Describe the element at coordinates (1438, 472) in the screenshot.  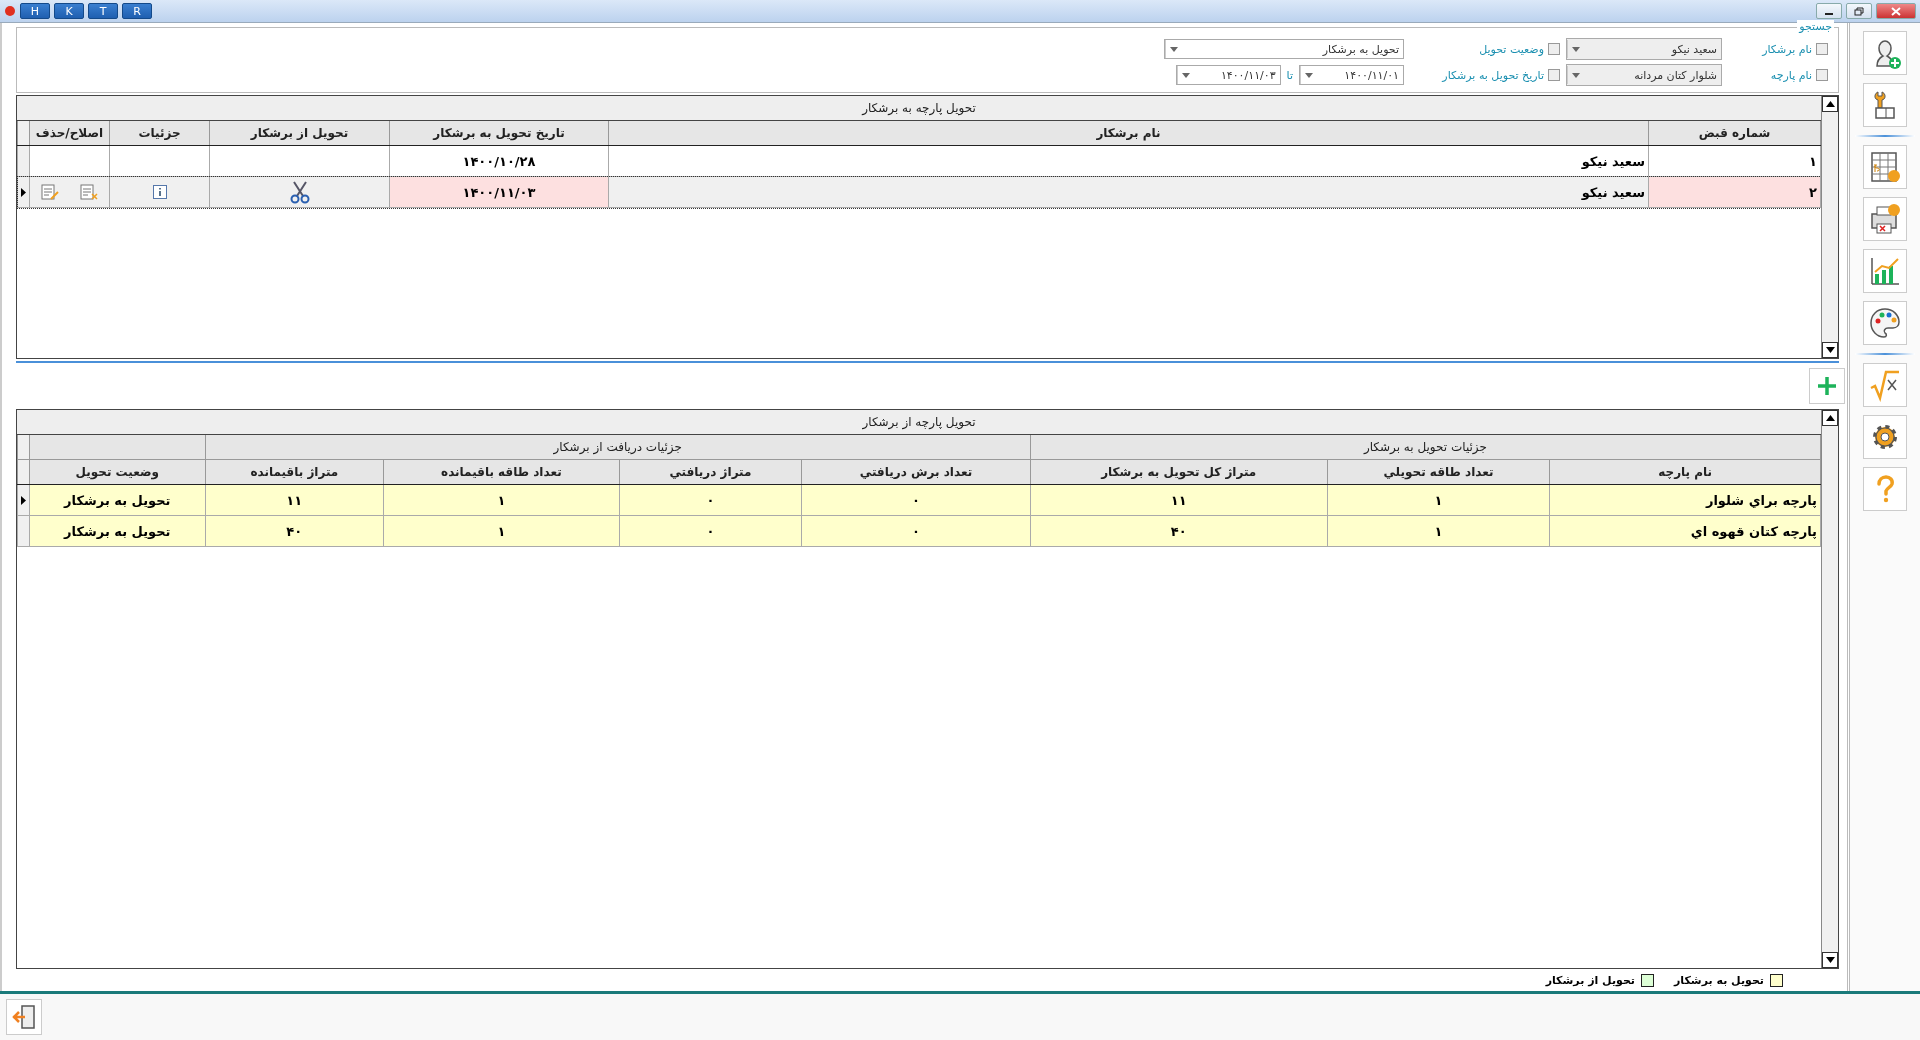
I see `column-header: تعداد طاقه تحویلي` at that location.